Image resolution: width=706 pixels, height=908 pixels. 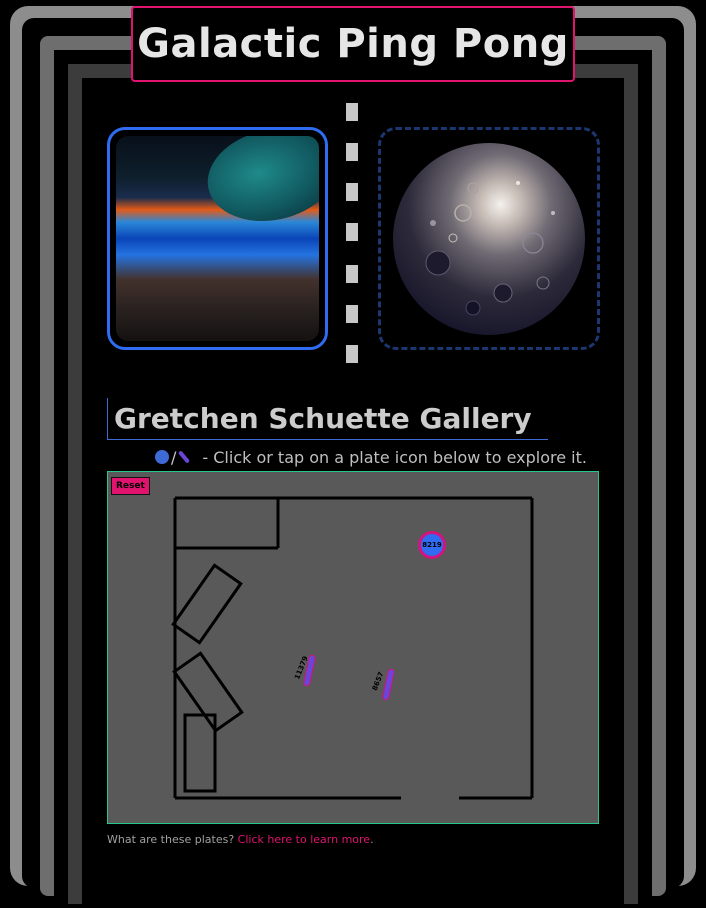 I want to click on plate-oval-icon, so click(x=184, y=457).